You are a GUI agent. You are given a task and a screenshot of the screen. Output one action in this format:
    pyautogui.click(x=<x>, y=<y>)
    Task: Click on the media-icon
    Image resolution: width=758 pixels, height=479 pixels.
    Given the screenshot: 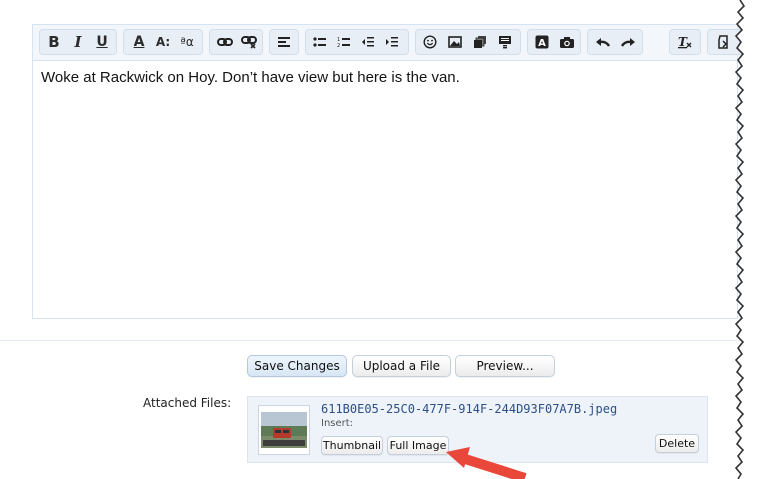 What is the action you would take?
    pyautogui.click(x=480, y=42)
    